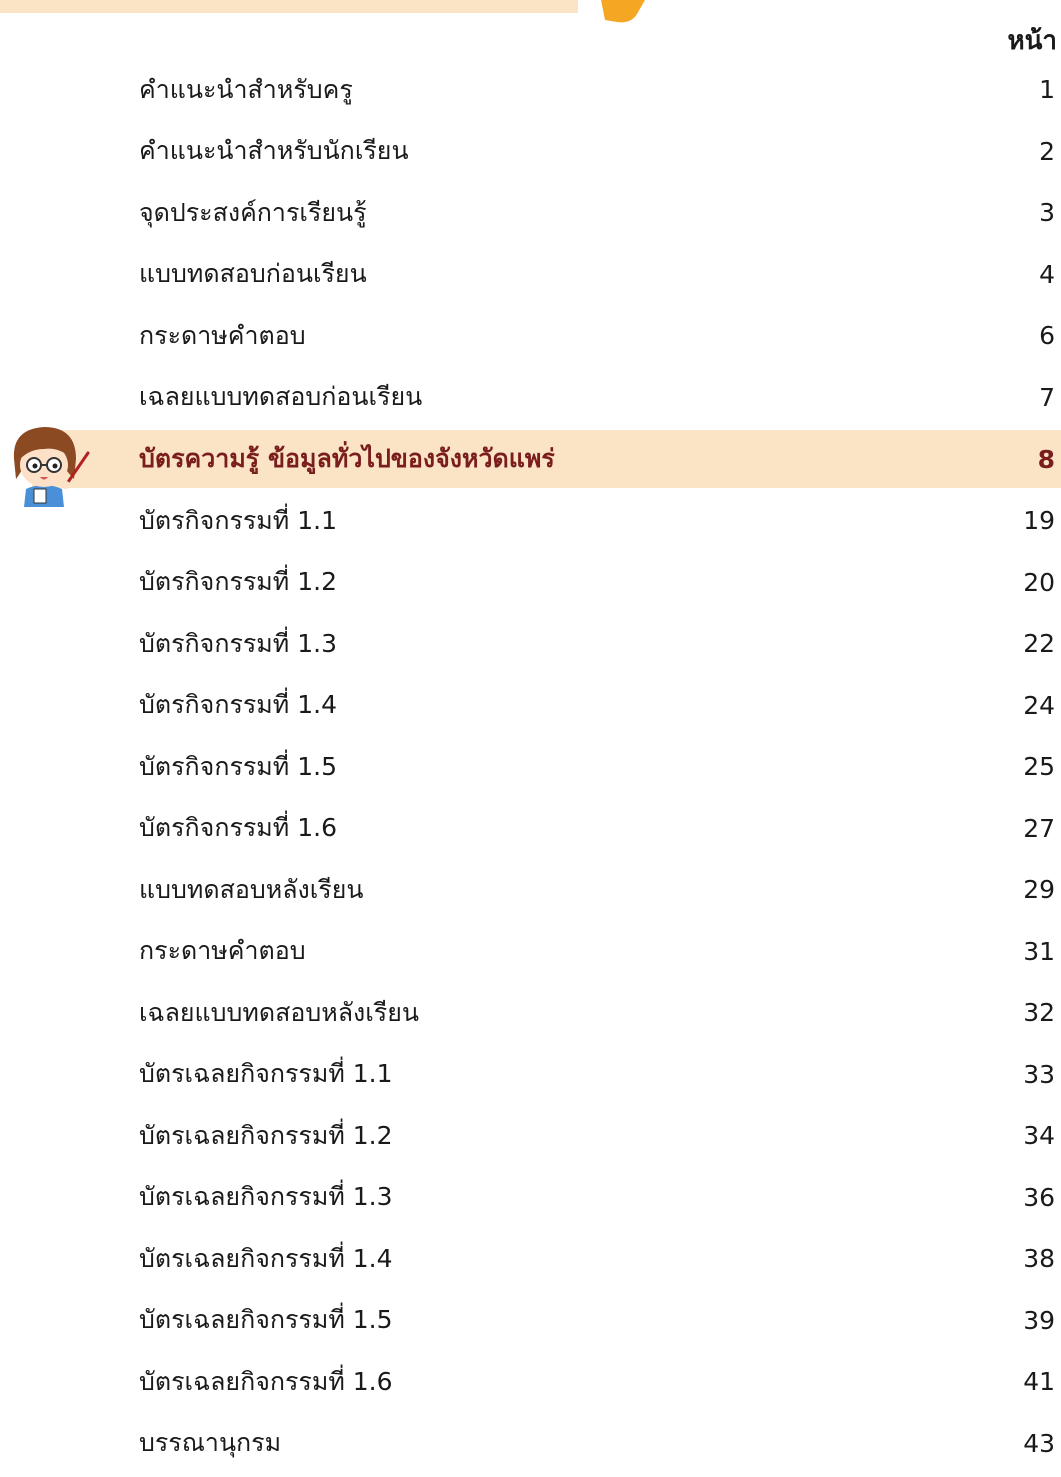  I want to click on toc-title: บรรณานุกรม, so click(210, 1443).